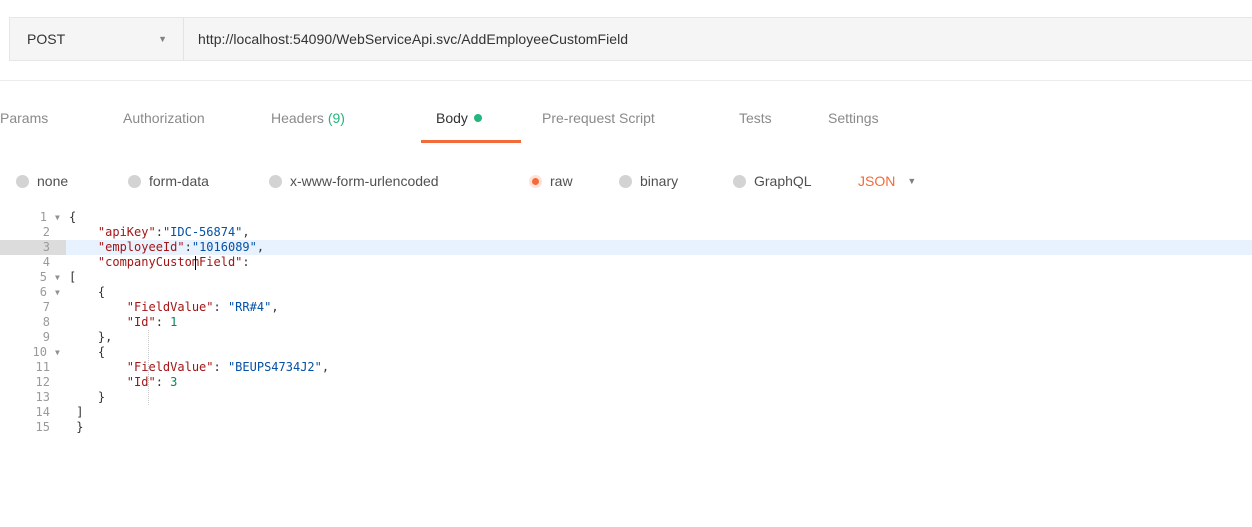  I want to click on active-tab-underline, so click(471, 141).